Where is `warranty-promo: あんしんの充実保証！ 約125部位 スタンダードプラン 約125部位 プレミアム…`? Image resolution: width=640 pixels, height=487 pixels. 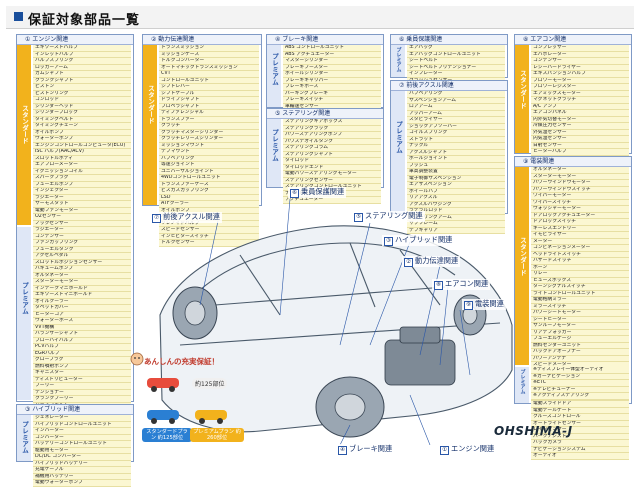
warranty-promo: あんしんの充実保証！ 約125部位 スタンダードプラン 約125部位 プレミアム… is located at coordinates (188, 399).